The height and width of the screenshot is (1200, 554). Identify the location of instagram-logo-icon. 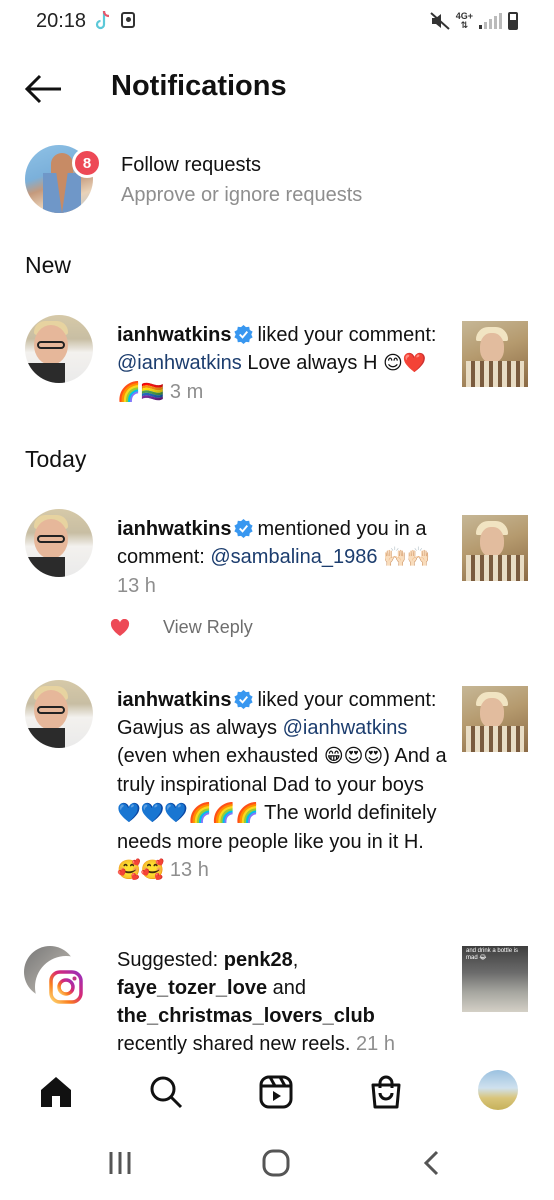
(66, 987).